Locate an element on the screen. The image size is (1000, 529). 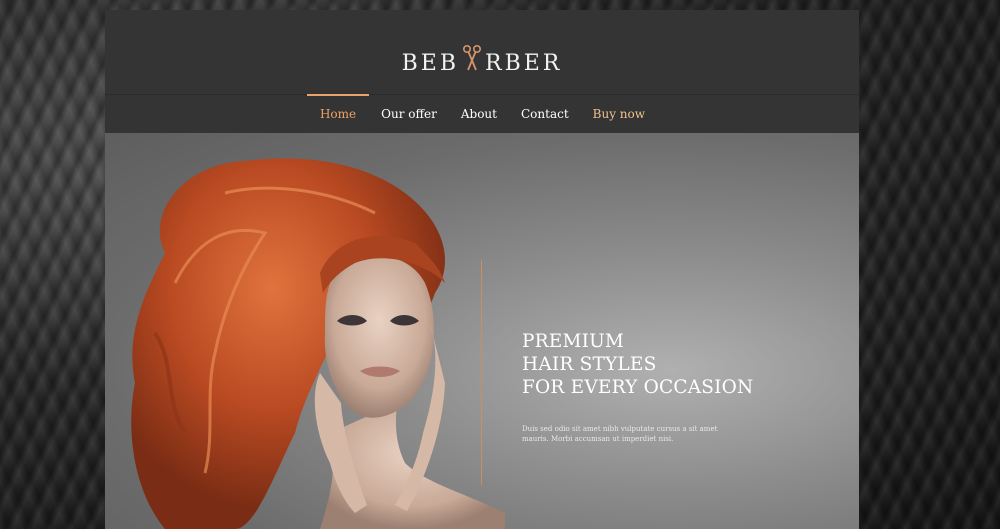
logo: BEB RBER is located at coordinates (482, 60).